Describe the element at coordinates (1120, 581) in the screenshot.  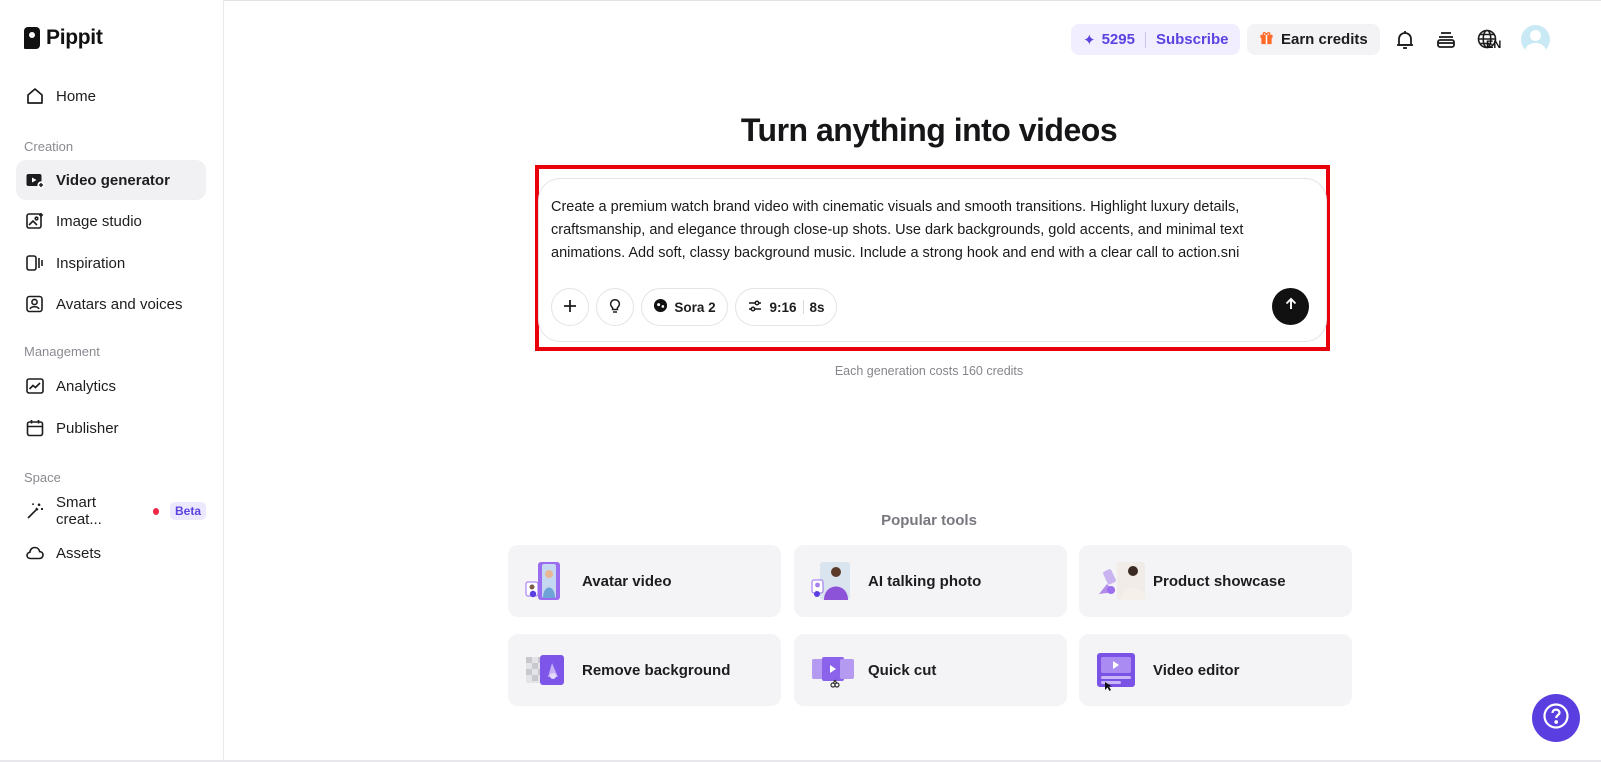
I see `product-showcase-thumbnail` at that location.